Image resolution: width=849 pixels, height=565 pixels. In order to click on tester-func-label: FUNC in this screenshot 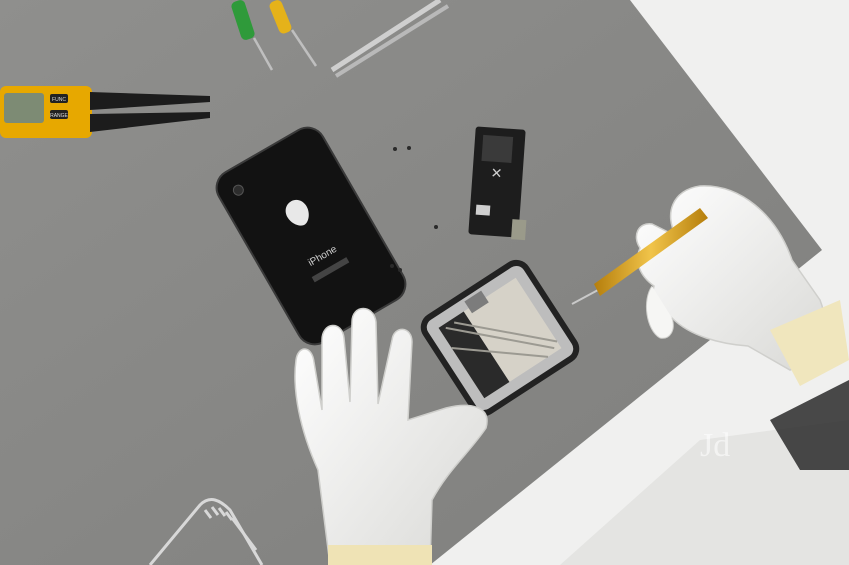, I will do `click(59, 100)`.